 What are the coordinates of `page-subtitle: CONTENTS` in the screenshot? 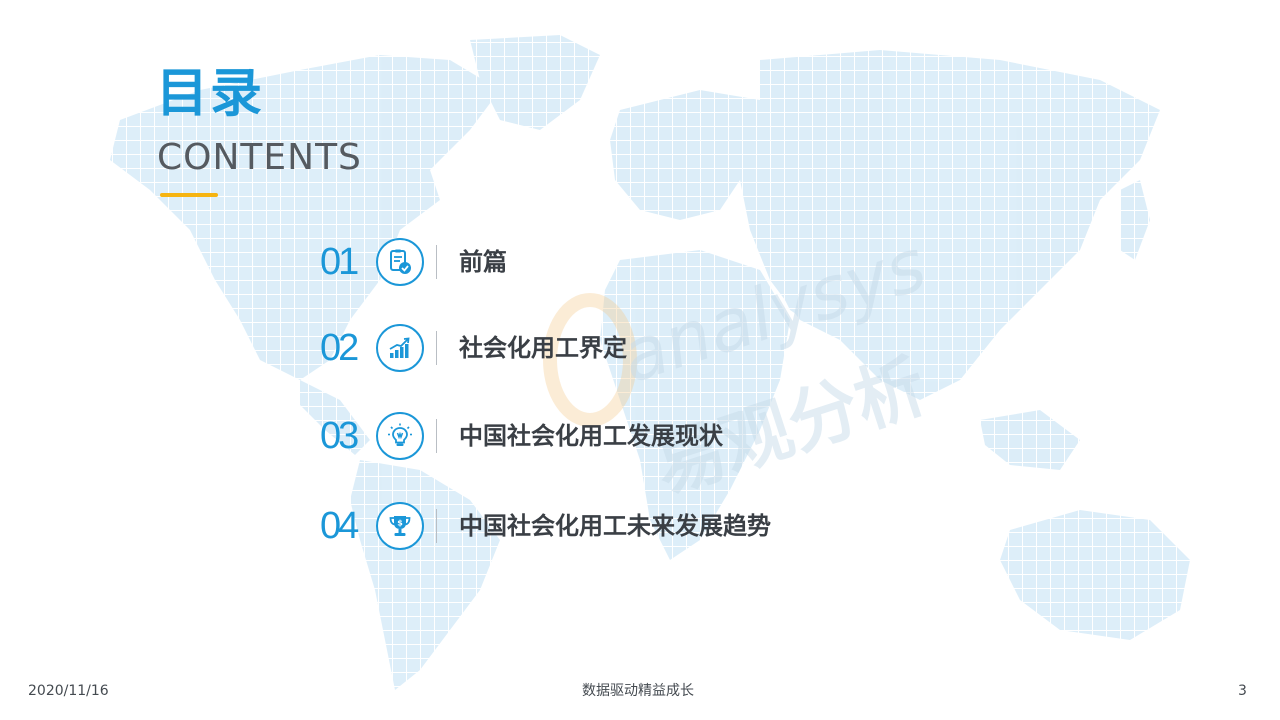 It's located at (259, 157).